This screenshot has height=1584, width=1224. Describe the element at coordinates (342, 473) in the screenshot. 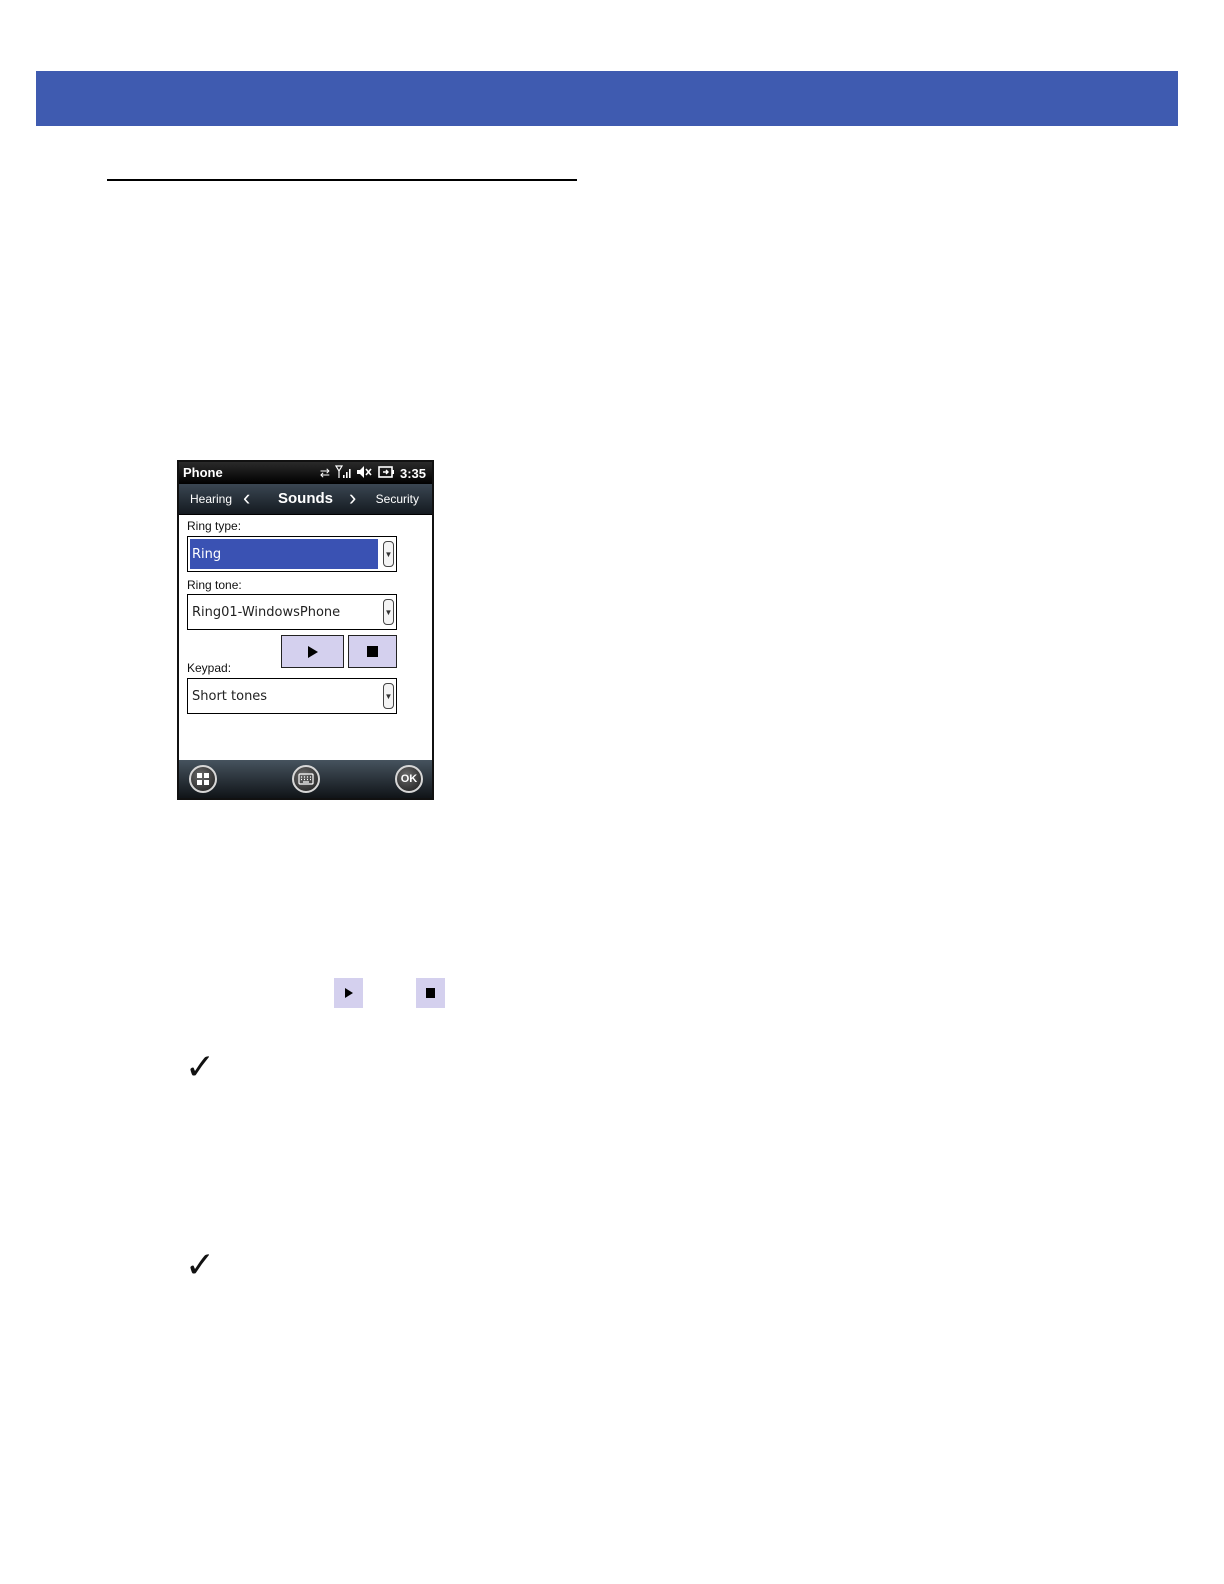

I see `signal-icon` at that location.